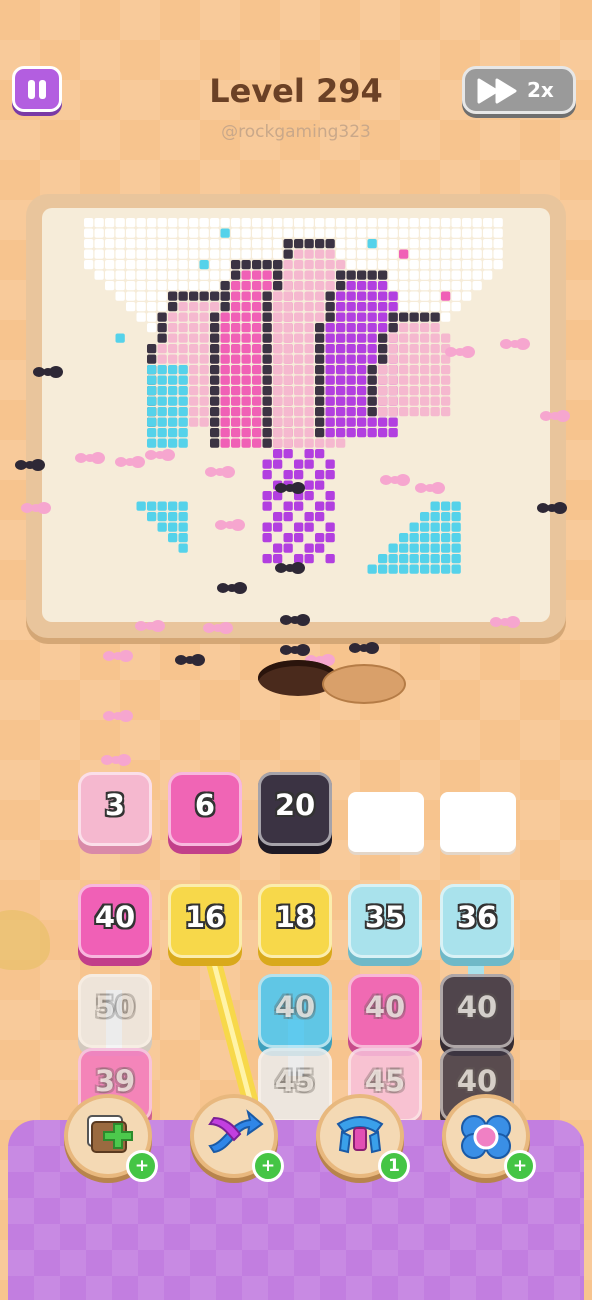 The image size is (592, 1300). Describe the element at coordinates (142, 1166) in the screenshot. I see `add-slot-badge: +` at that location.